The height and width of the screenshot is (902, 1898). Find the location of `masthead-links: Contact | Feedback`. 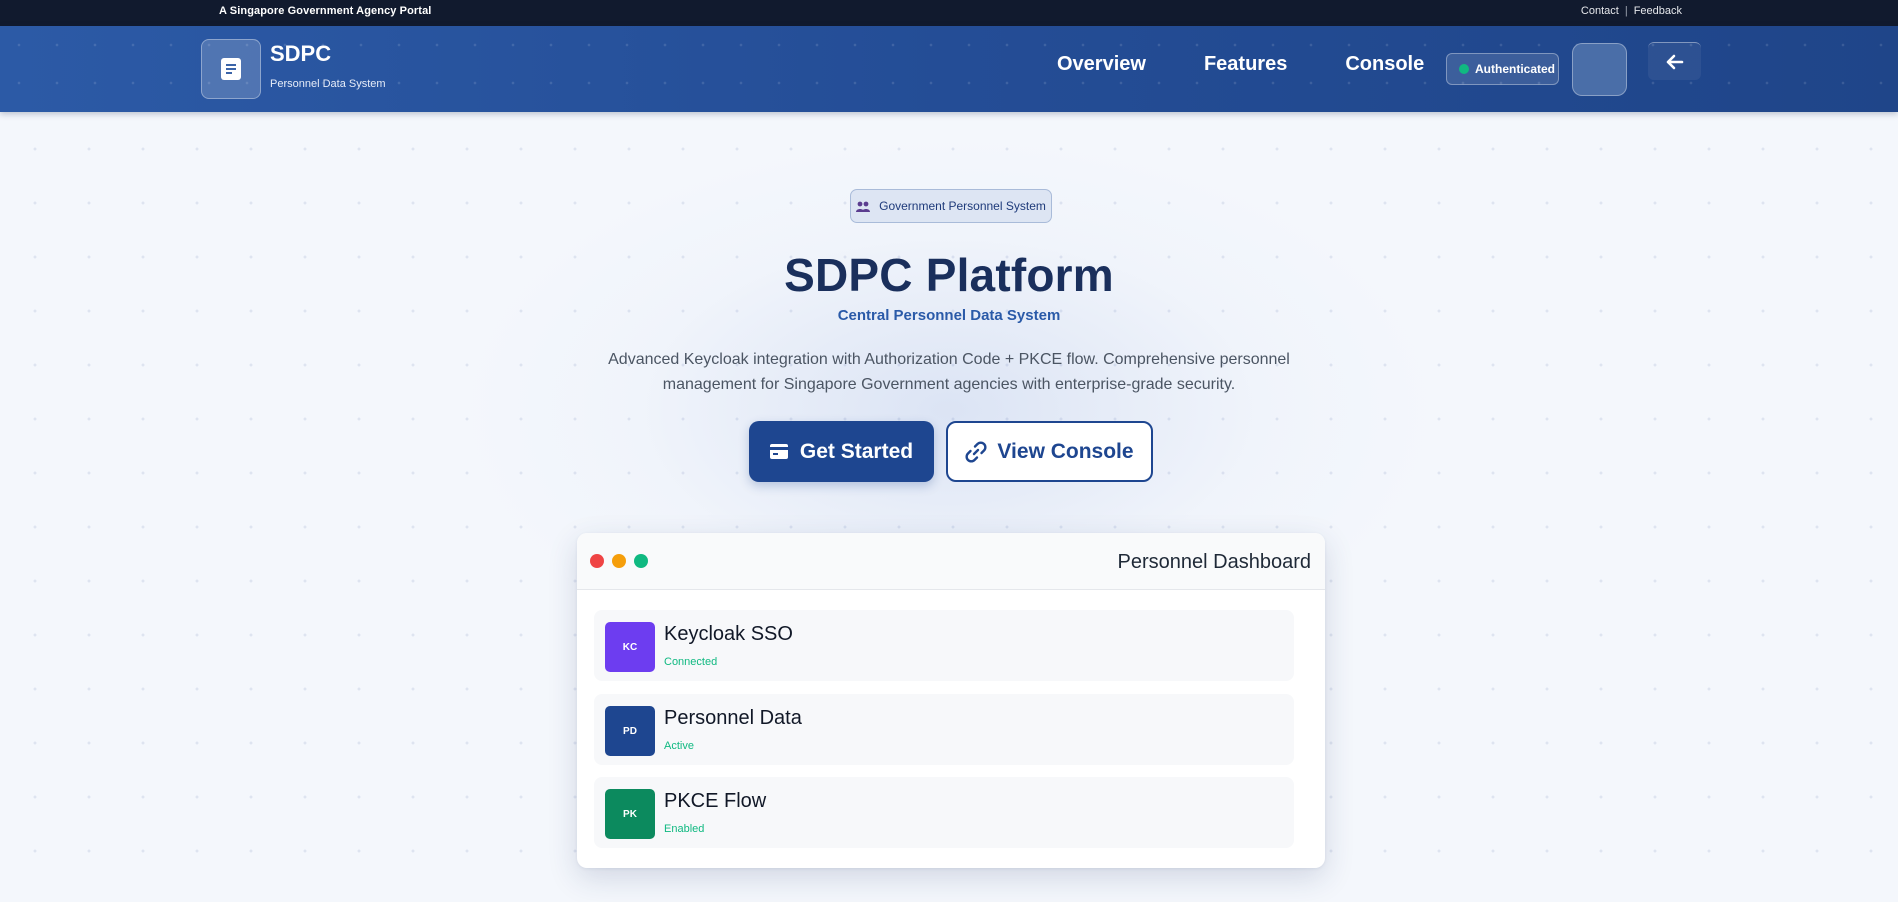

masthead-links: Contact | Feedback is located at coordinates (1631, 11).